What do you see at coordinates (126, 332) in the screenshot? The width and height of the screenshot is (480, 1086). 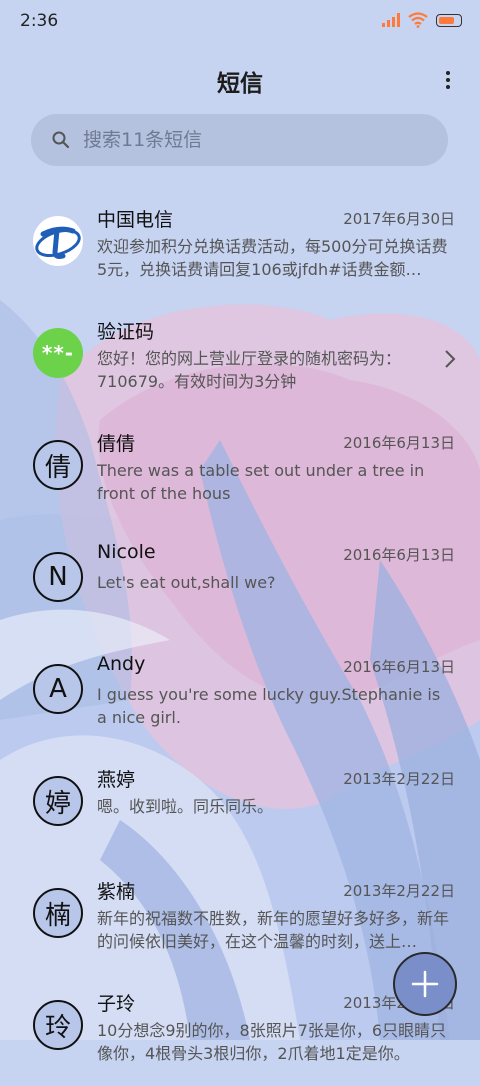 I see `conversation-name: 验证码` at bounding box center [126, 332].